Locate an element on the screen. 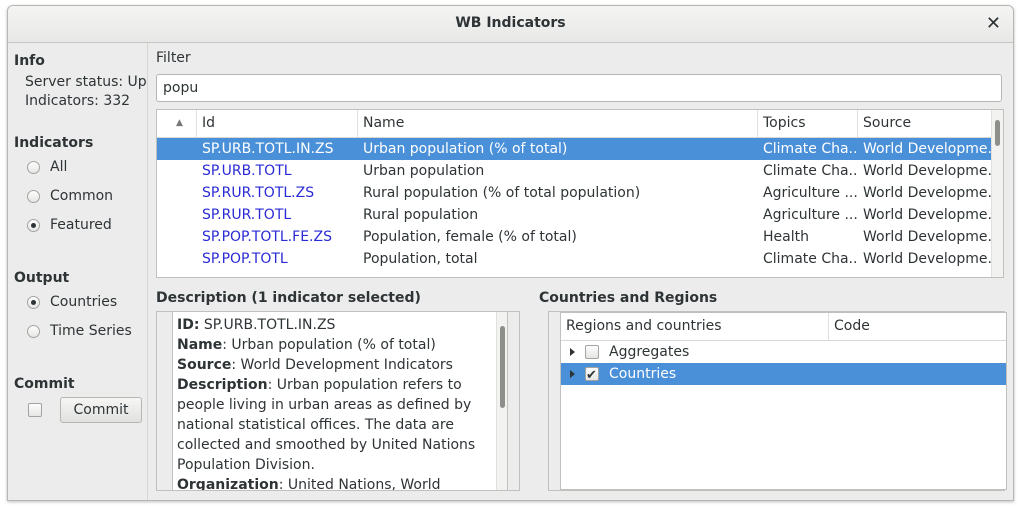 This screenshot has width=1019, height=510. filter-input: popu is located at coordinates (579, 88).